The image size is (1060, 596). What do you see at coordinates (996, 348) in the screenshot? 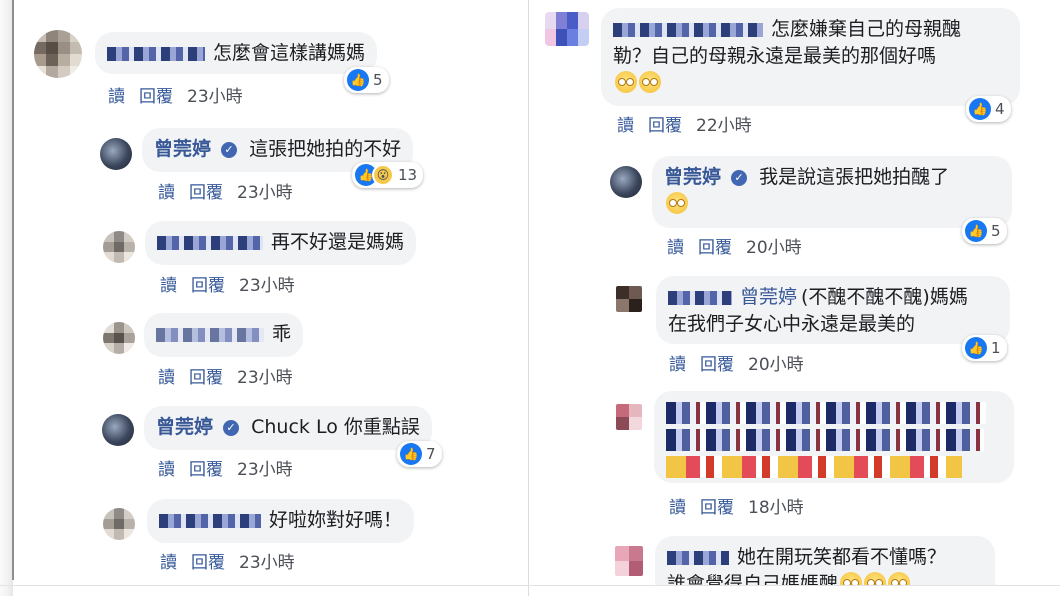
I see `reaction-number: 1` at bounding box center [996, 348].